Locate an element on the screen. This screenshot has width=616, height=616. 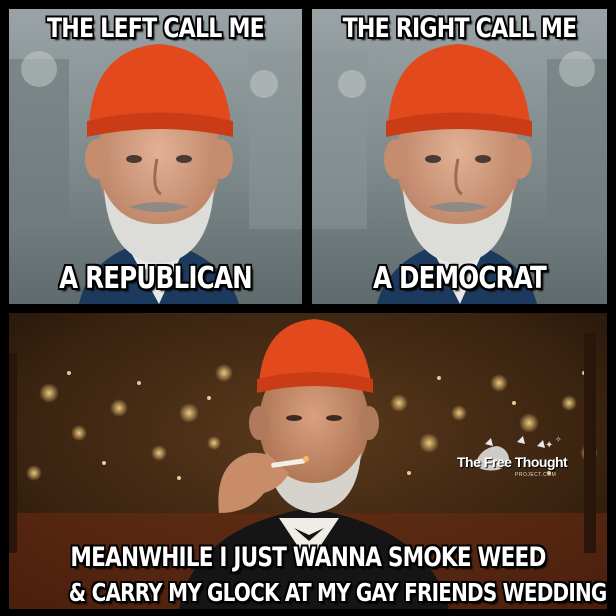
caption-bottom-line1: MEANWHILE I JUST WANNA SMOKE WEED is located at coordinates (308, 557).